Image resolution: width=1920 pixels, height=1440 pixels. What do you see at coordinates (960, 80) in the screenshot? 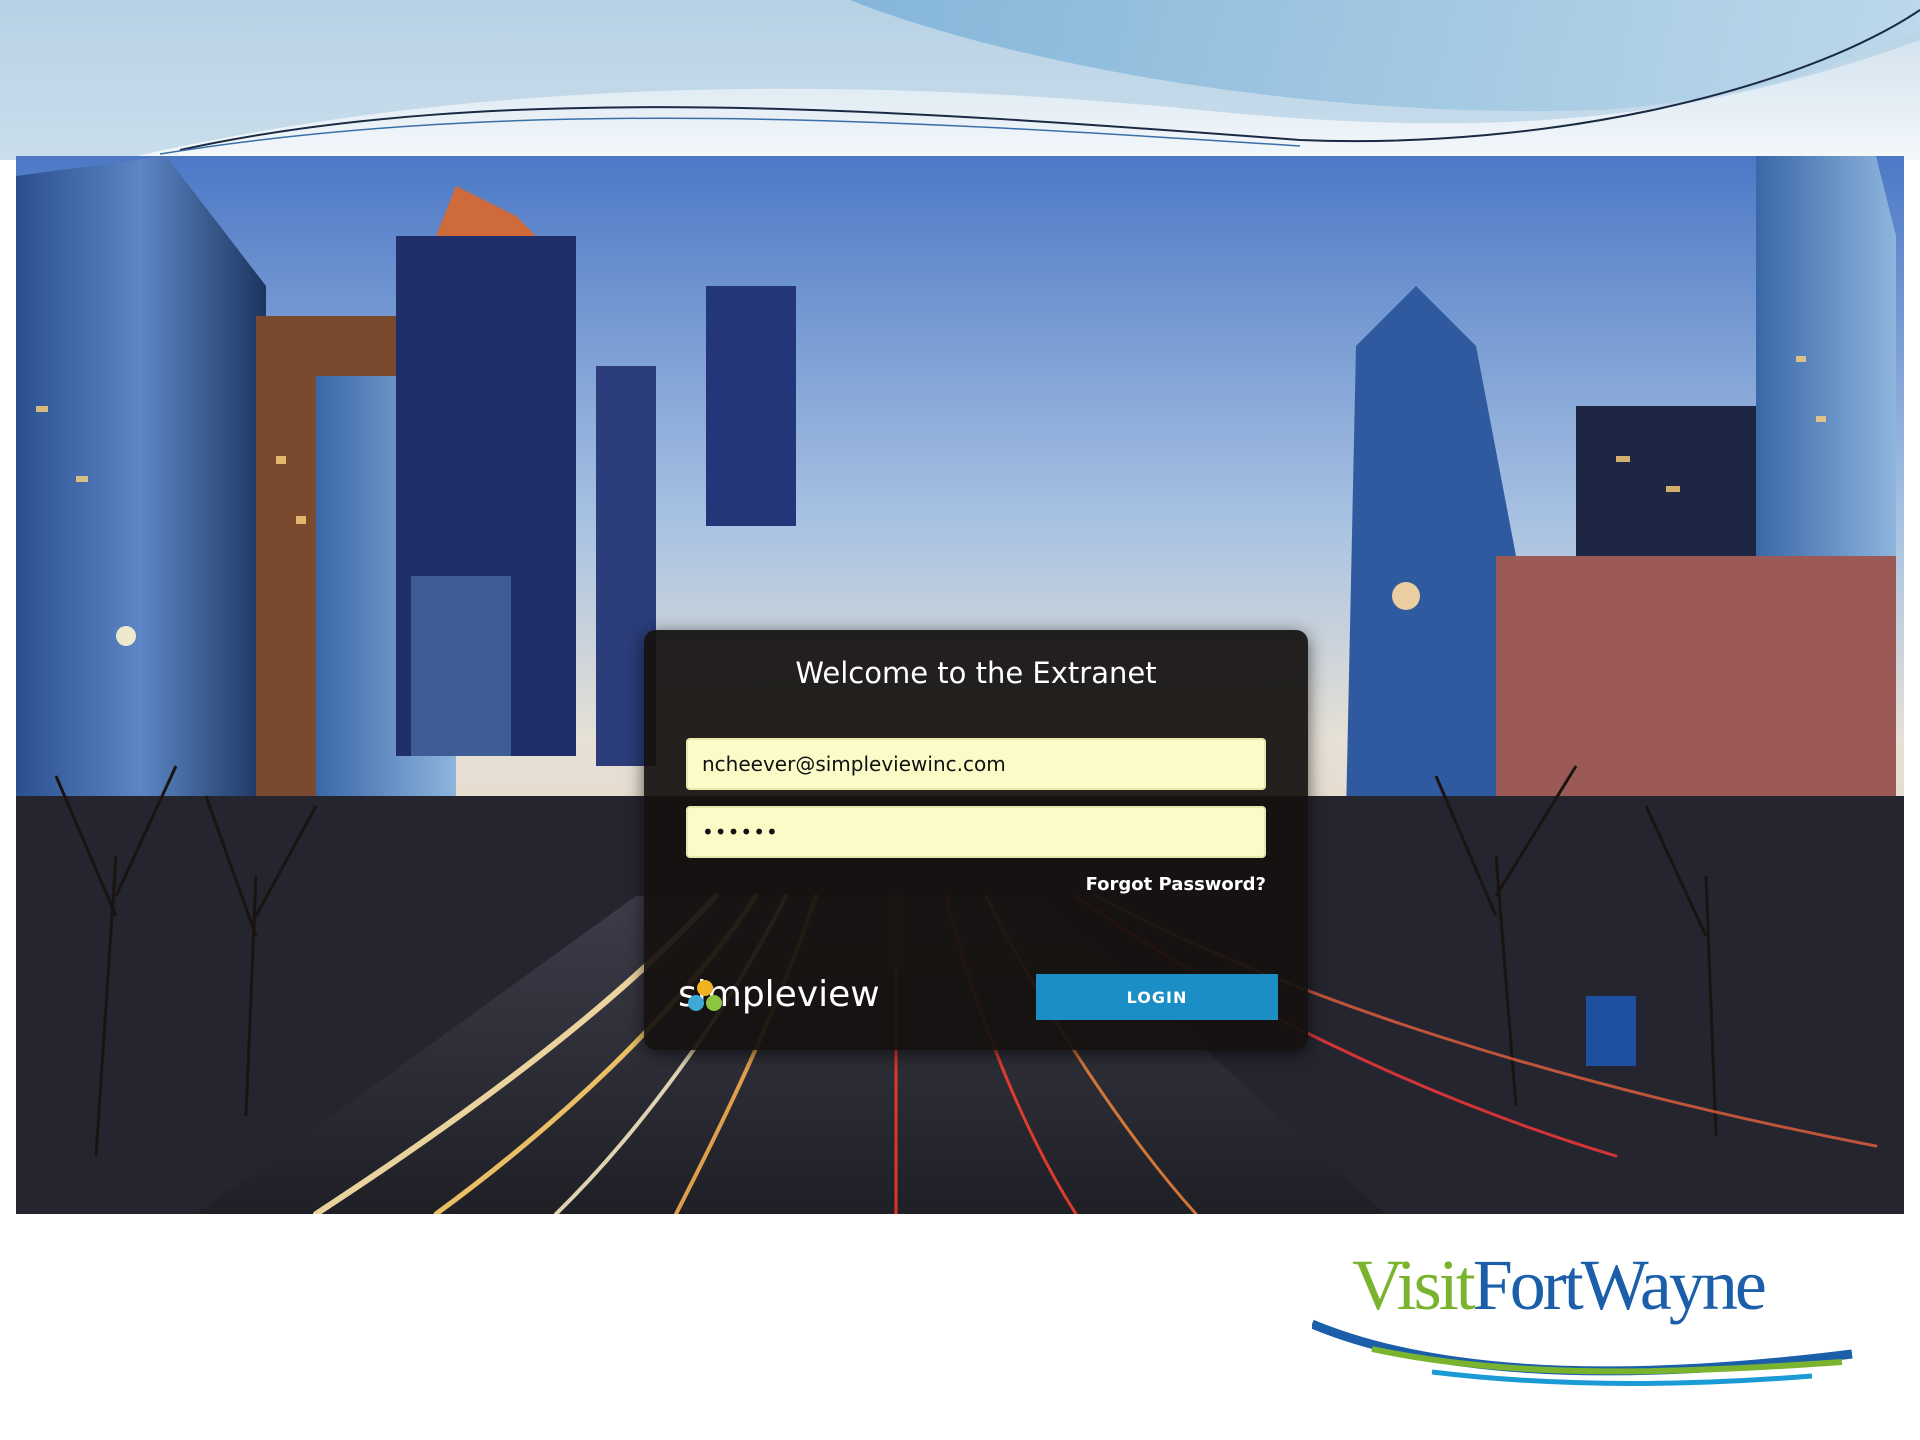
I see `header-swoosh-decoration` at bounding box center [960, 80].